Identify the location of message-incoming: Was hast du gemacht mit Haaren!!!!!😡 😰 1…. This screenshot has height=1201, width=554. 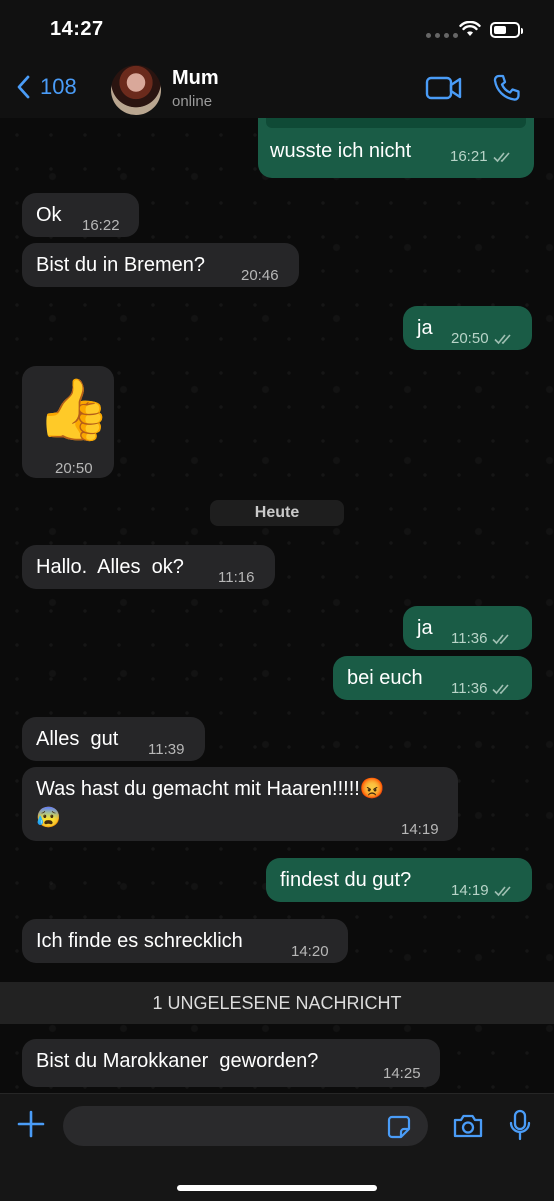
(240, 804).